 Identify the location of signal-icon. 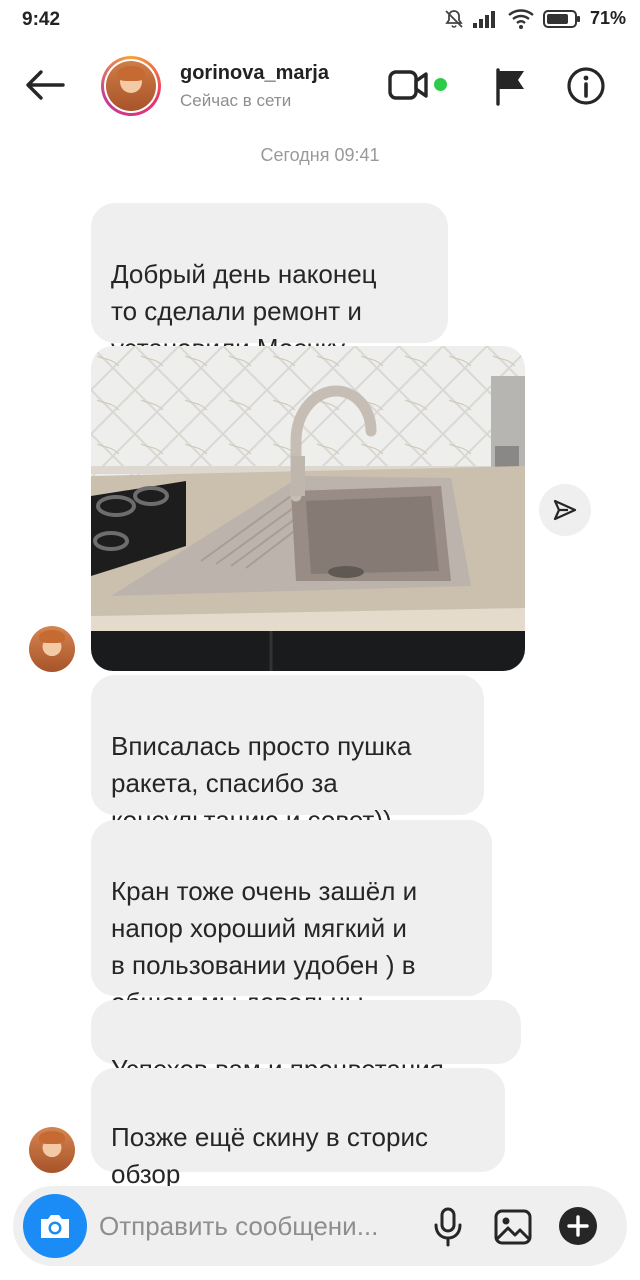
(483, 19).